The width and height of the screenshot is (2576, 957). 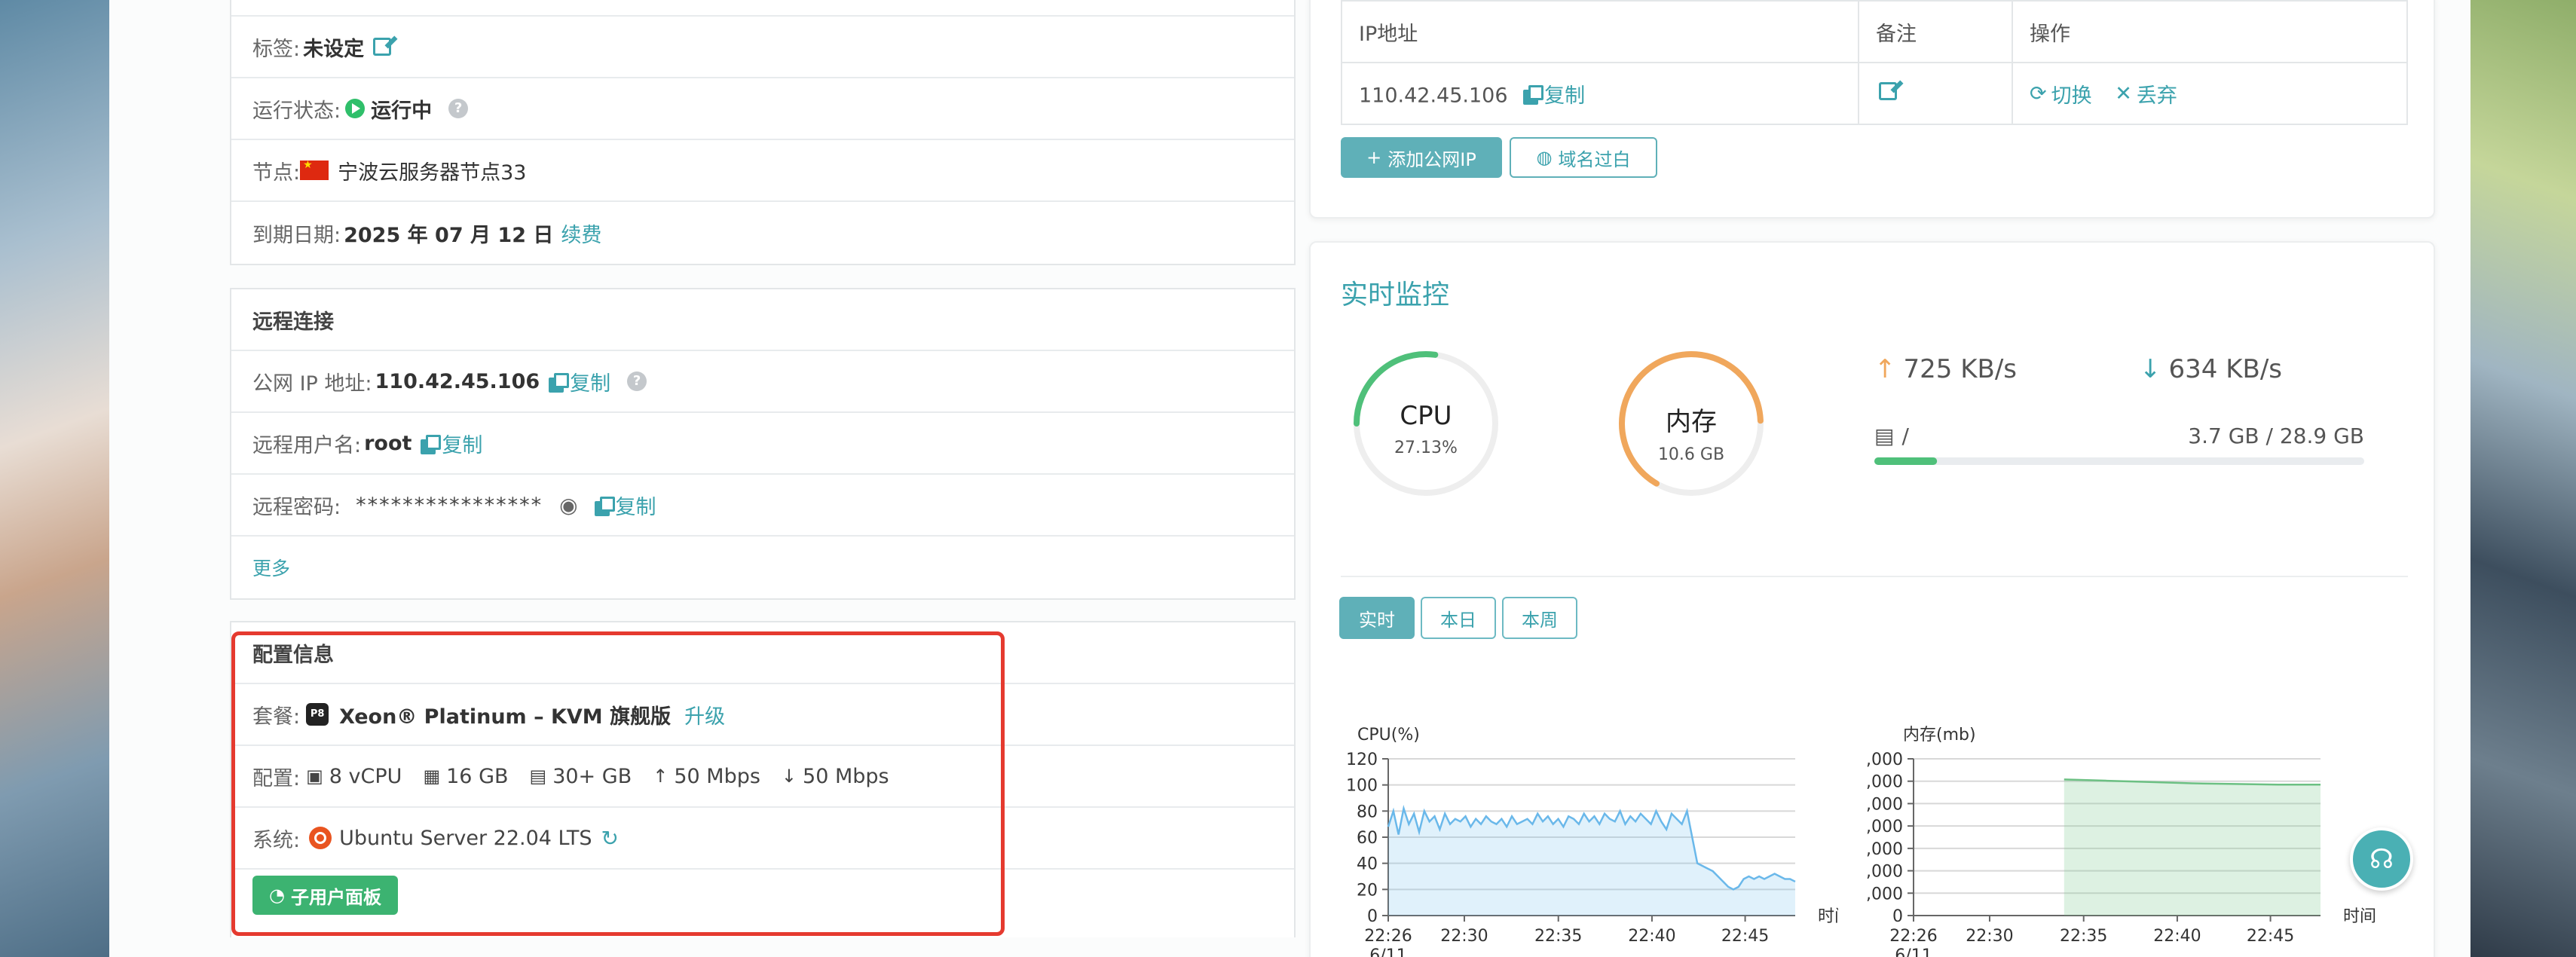 What do you see at coordinates (296, 111) in the screenshot?
I see `status-key: 运行状态:` at bounding box center [296, 111].